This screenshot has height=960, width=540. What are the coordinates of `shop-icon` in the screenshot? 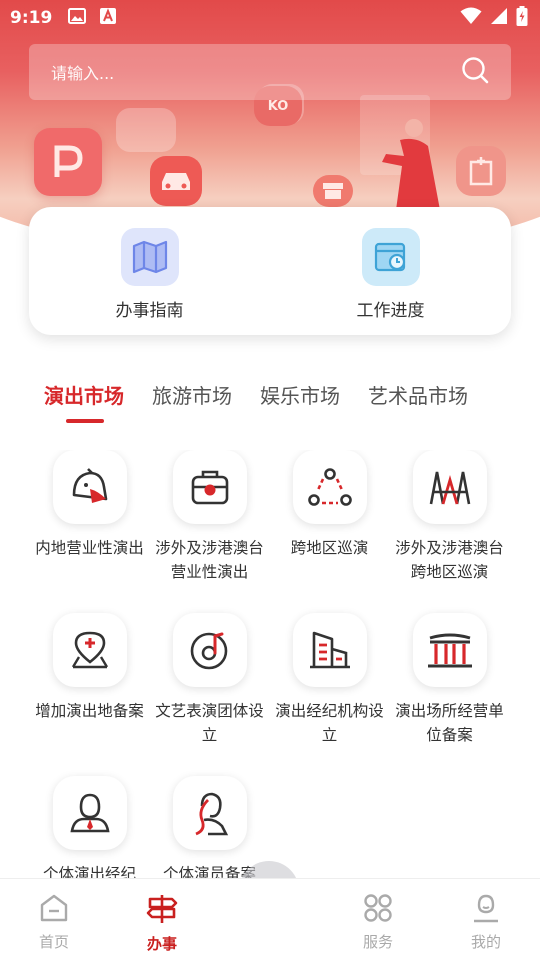 It's located at (333, 191).